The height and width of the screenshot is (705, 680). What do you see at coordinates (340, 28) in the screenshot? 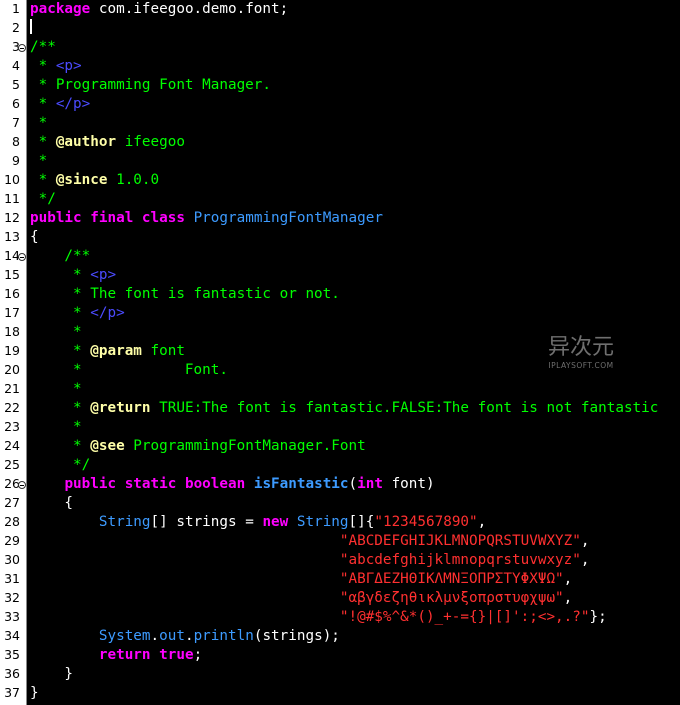
I see `code-line: 2` at bounding box center [340, 28].